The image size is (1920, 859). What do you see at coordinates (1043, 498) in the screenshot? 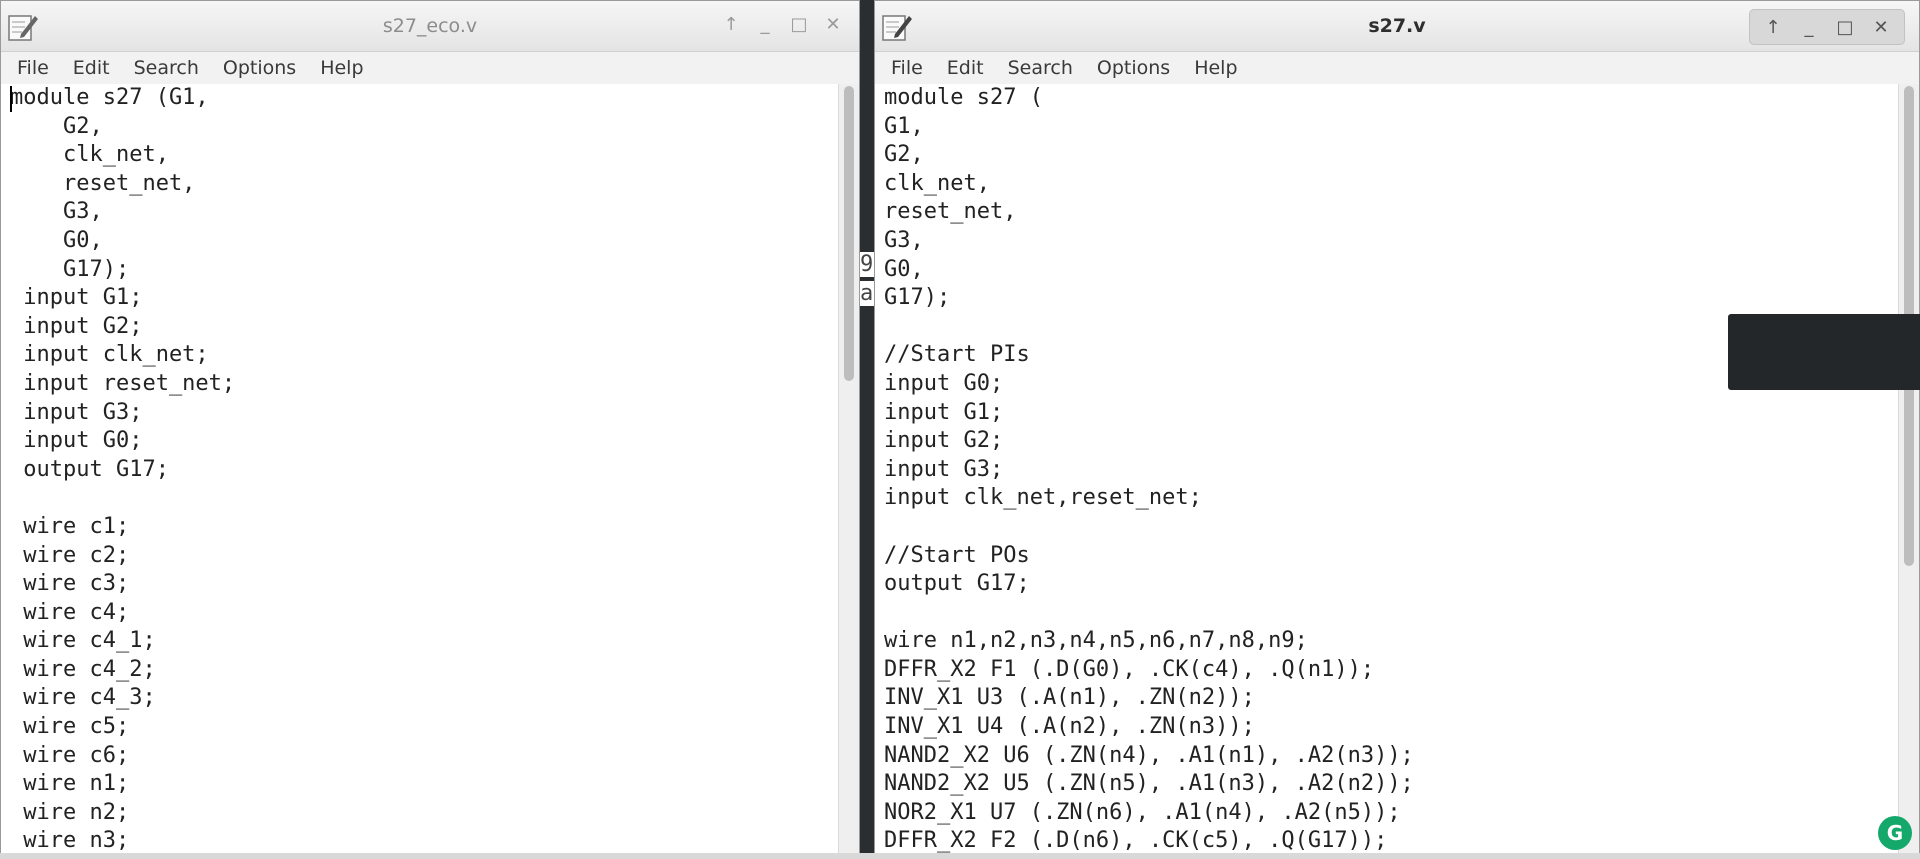
I see `code-line: input clk_net,reset_net;` at bounding box center [1043, 498].